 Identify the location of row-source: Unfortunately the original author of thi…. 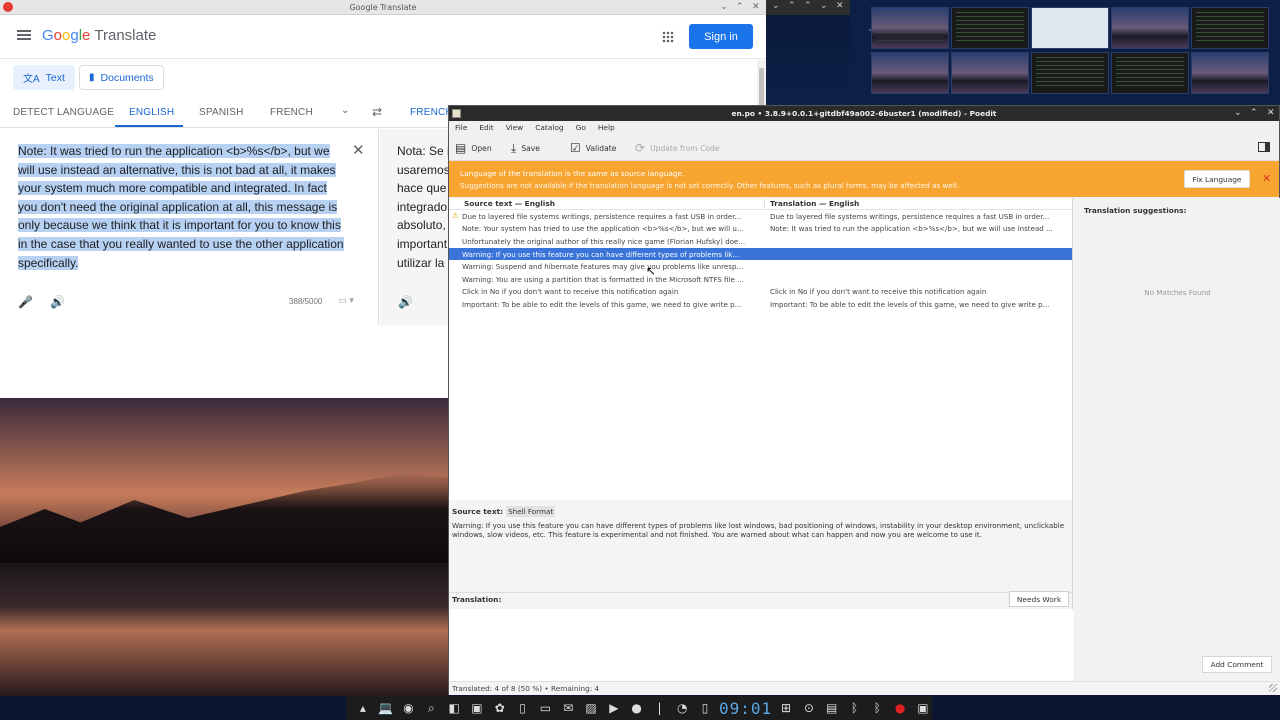
(604, 241).